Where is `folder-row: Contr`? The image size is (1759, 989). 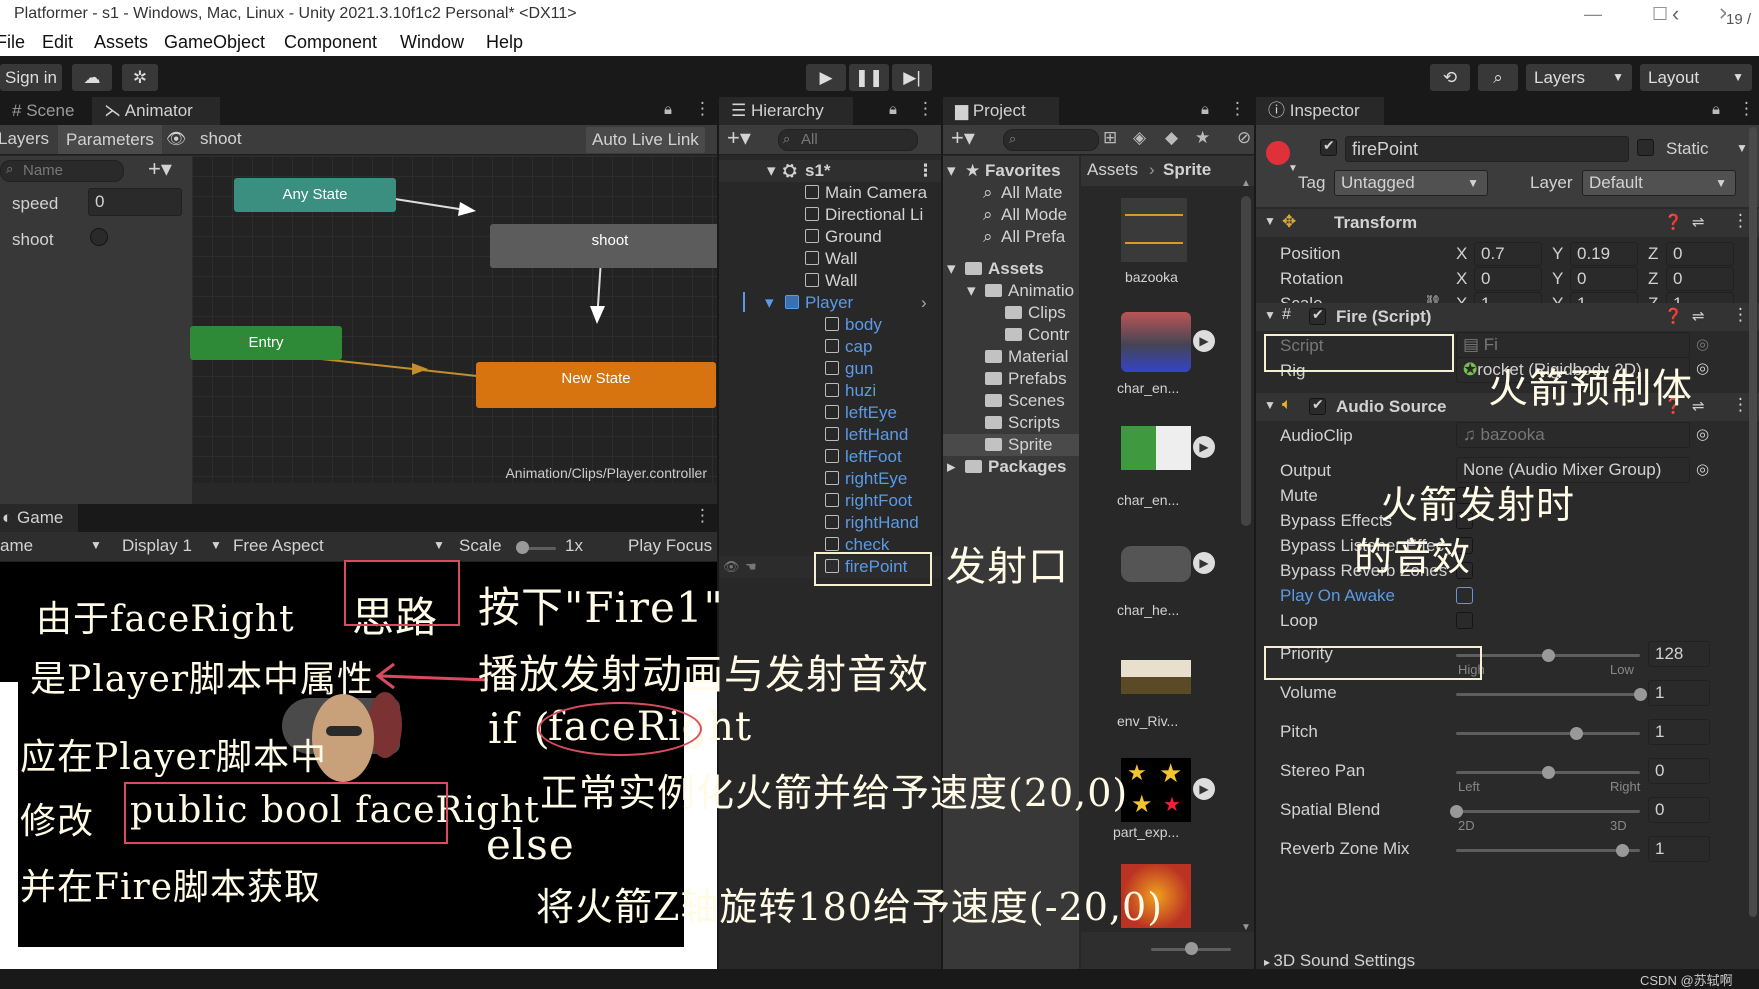 folder-row: Contr is located at coordinates (1011, 335).